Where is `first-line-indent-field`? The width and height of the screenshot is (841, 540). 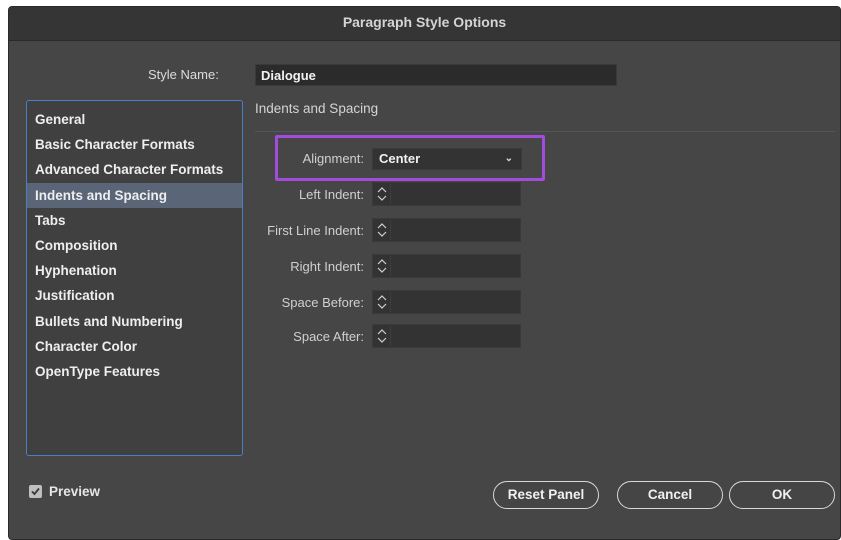
first-line-indent-field is located at coordinates (446, 230).